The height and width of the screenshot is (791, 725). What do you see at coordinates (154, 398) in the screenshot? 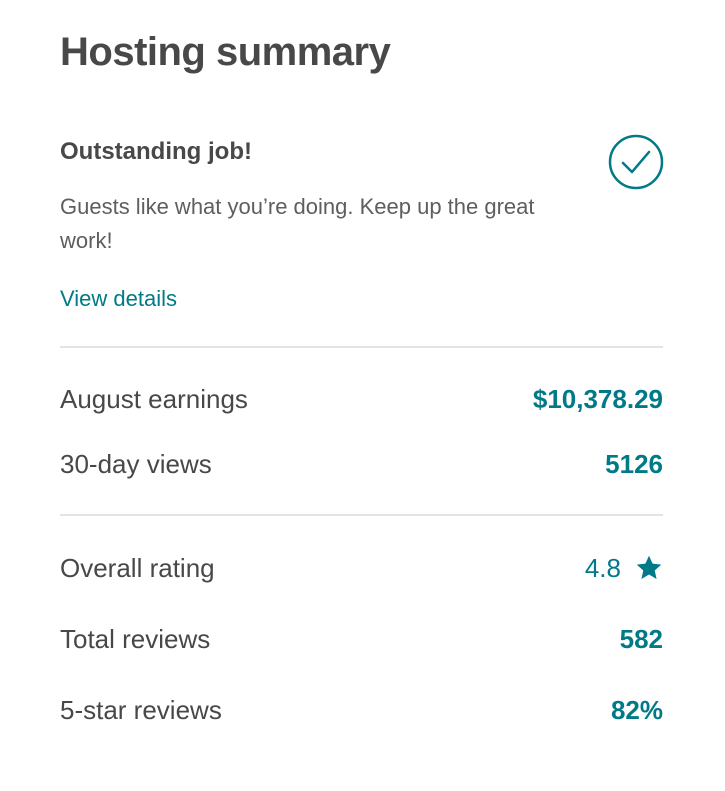
I see `earnings-label: August earnings` at bounding box center [154, 398].